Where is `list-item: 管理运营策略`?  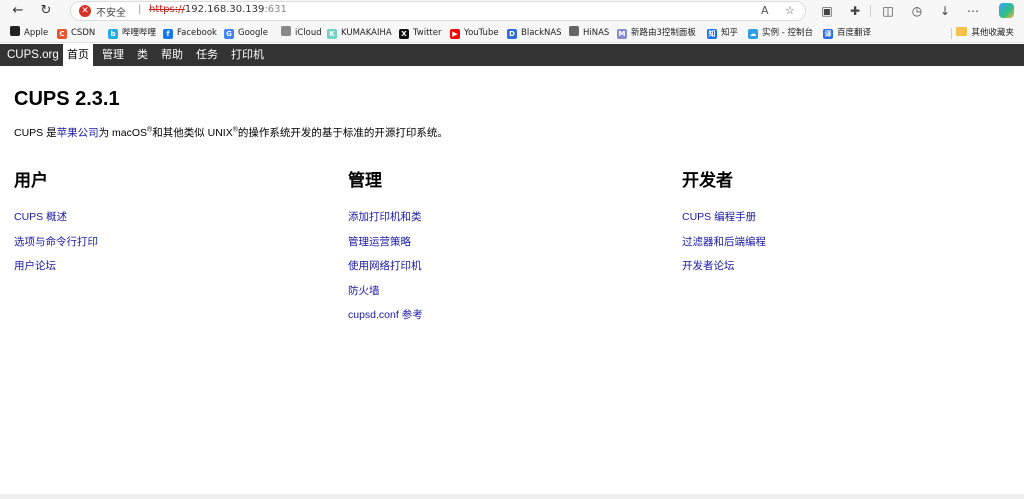 list-item: 管理运营策略 is located at coordinates (498, 246).